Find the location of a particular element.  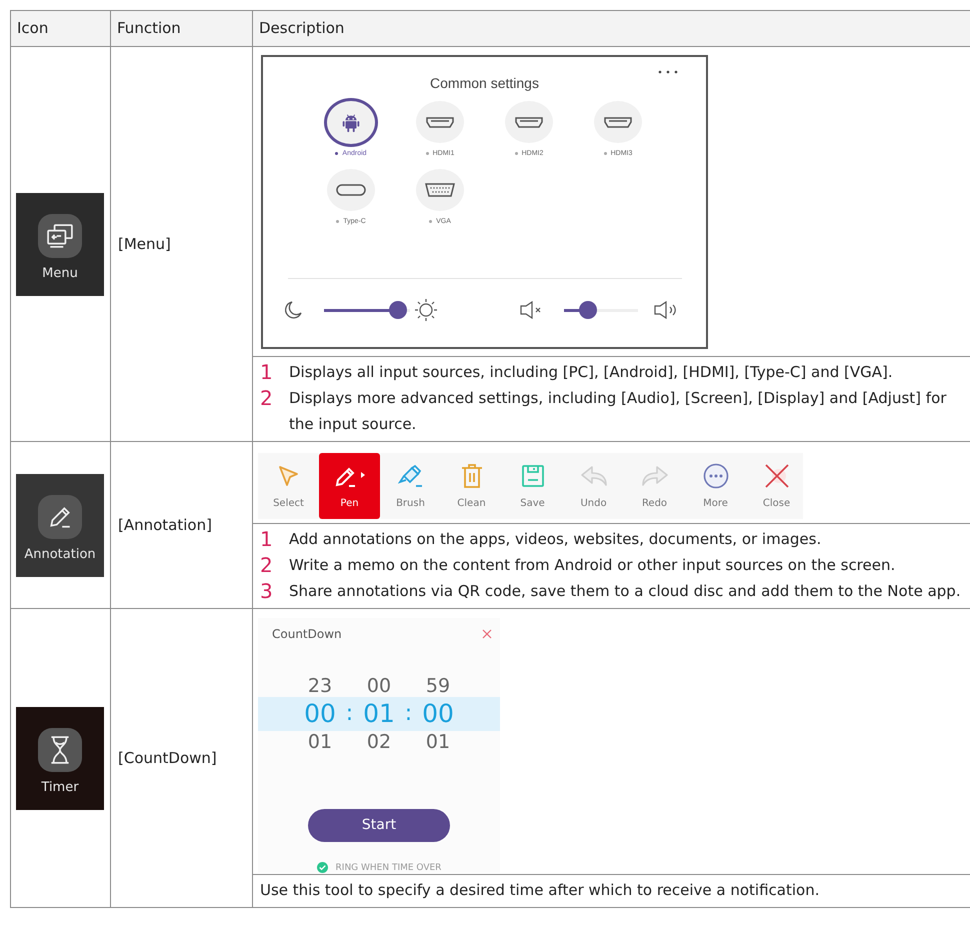

note-text: Displays more advanced settings, including [Audio], [Screen], [Display] and [Adjust] for the input source. is located at coordinates (618, 411).